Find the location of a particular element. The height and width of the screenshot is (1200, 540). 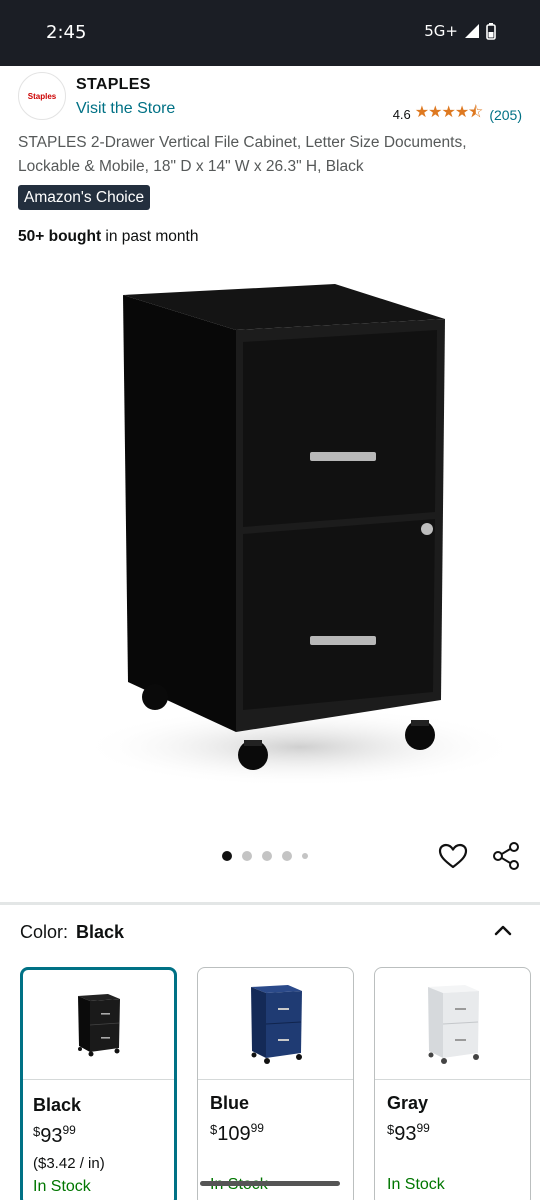

color-option-blue: Blue $10999 In Stock is located at coordinates (275, 1083).